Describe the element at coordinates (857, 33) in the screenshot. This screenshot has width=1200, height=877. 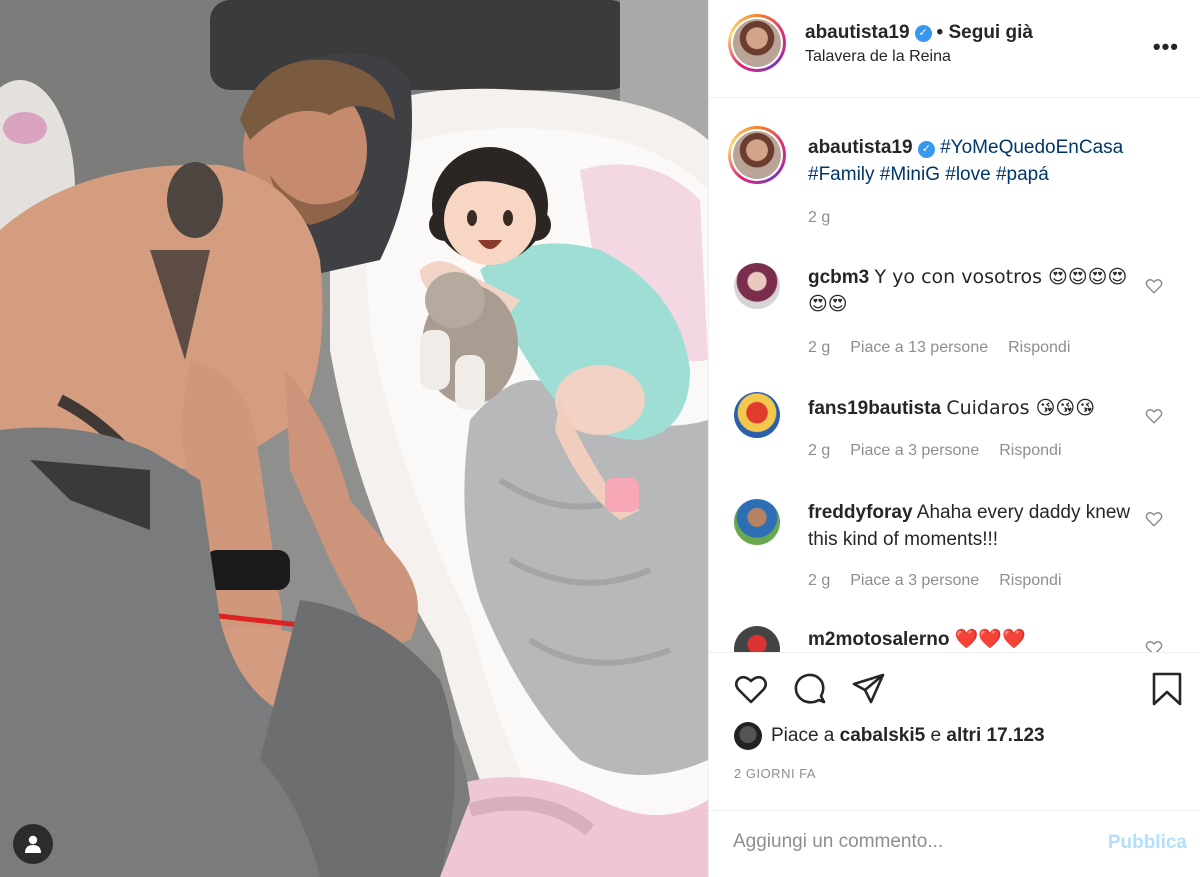
I see `author-username: abautista19` at that location.